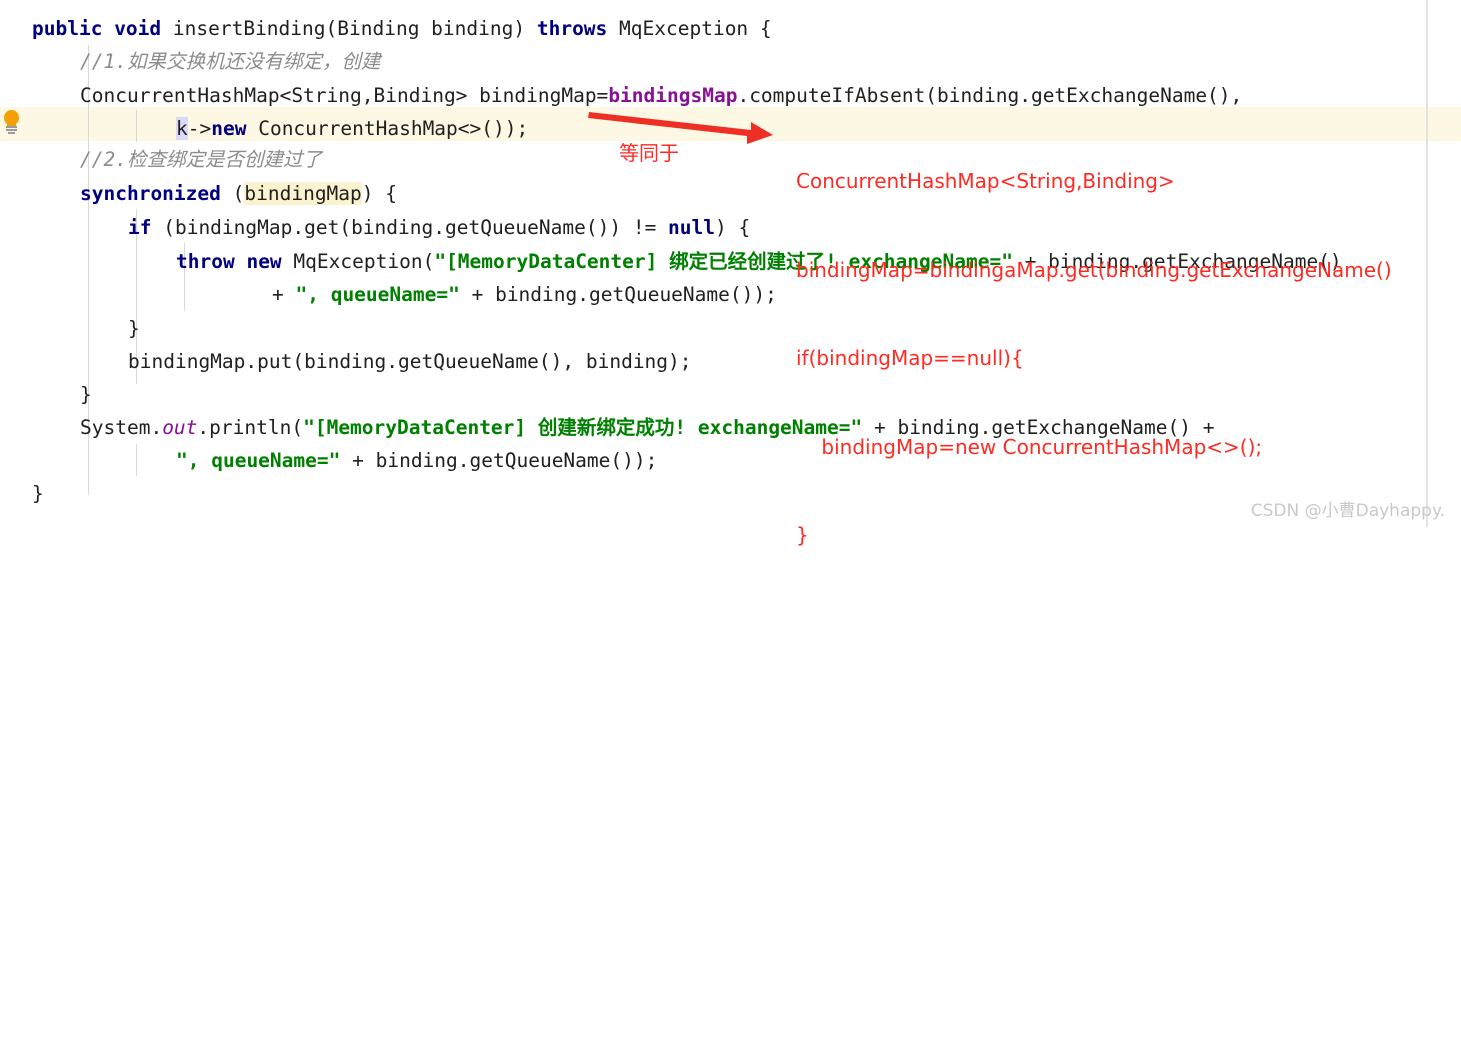  What do you see at coordinates (140, 227) in the screenshot?
I see `keyword-if: if` at bounding box center [140, 227].